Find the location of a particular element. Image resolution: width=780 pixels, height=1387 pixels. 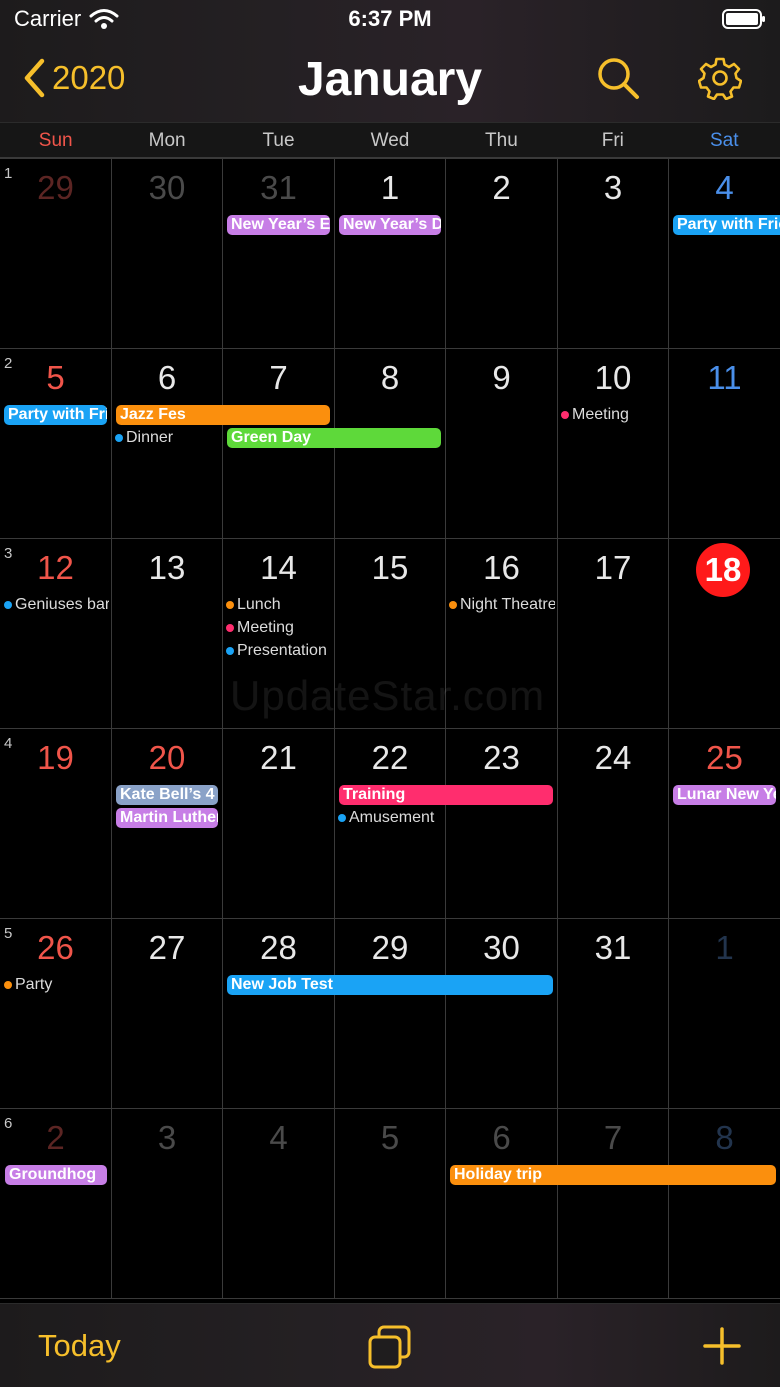

event-bar: Lunar New Year is located at coordinates (724, 795).